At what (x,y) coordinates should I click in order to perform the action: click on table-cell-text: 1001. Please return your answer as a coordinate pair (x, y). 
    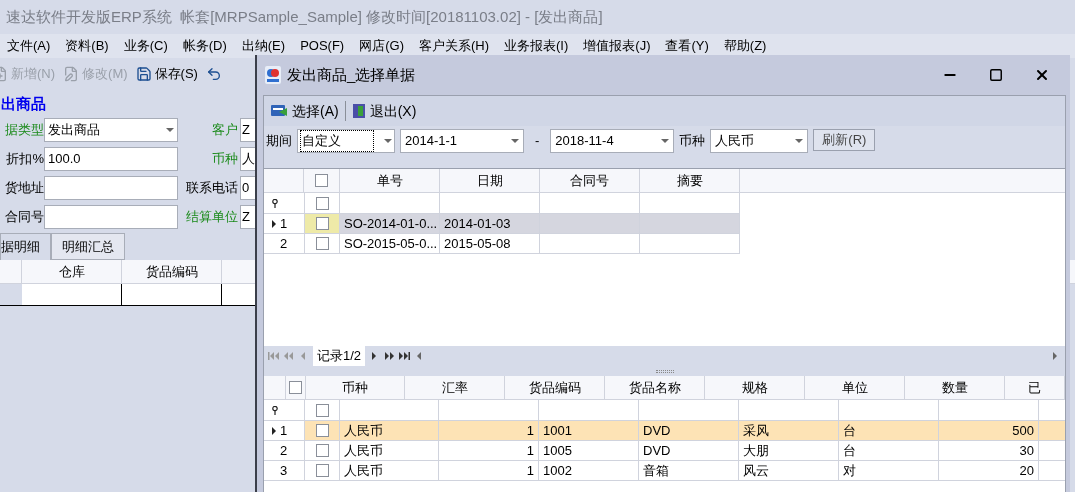
    Looking at the image, I should click on (557, 430).